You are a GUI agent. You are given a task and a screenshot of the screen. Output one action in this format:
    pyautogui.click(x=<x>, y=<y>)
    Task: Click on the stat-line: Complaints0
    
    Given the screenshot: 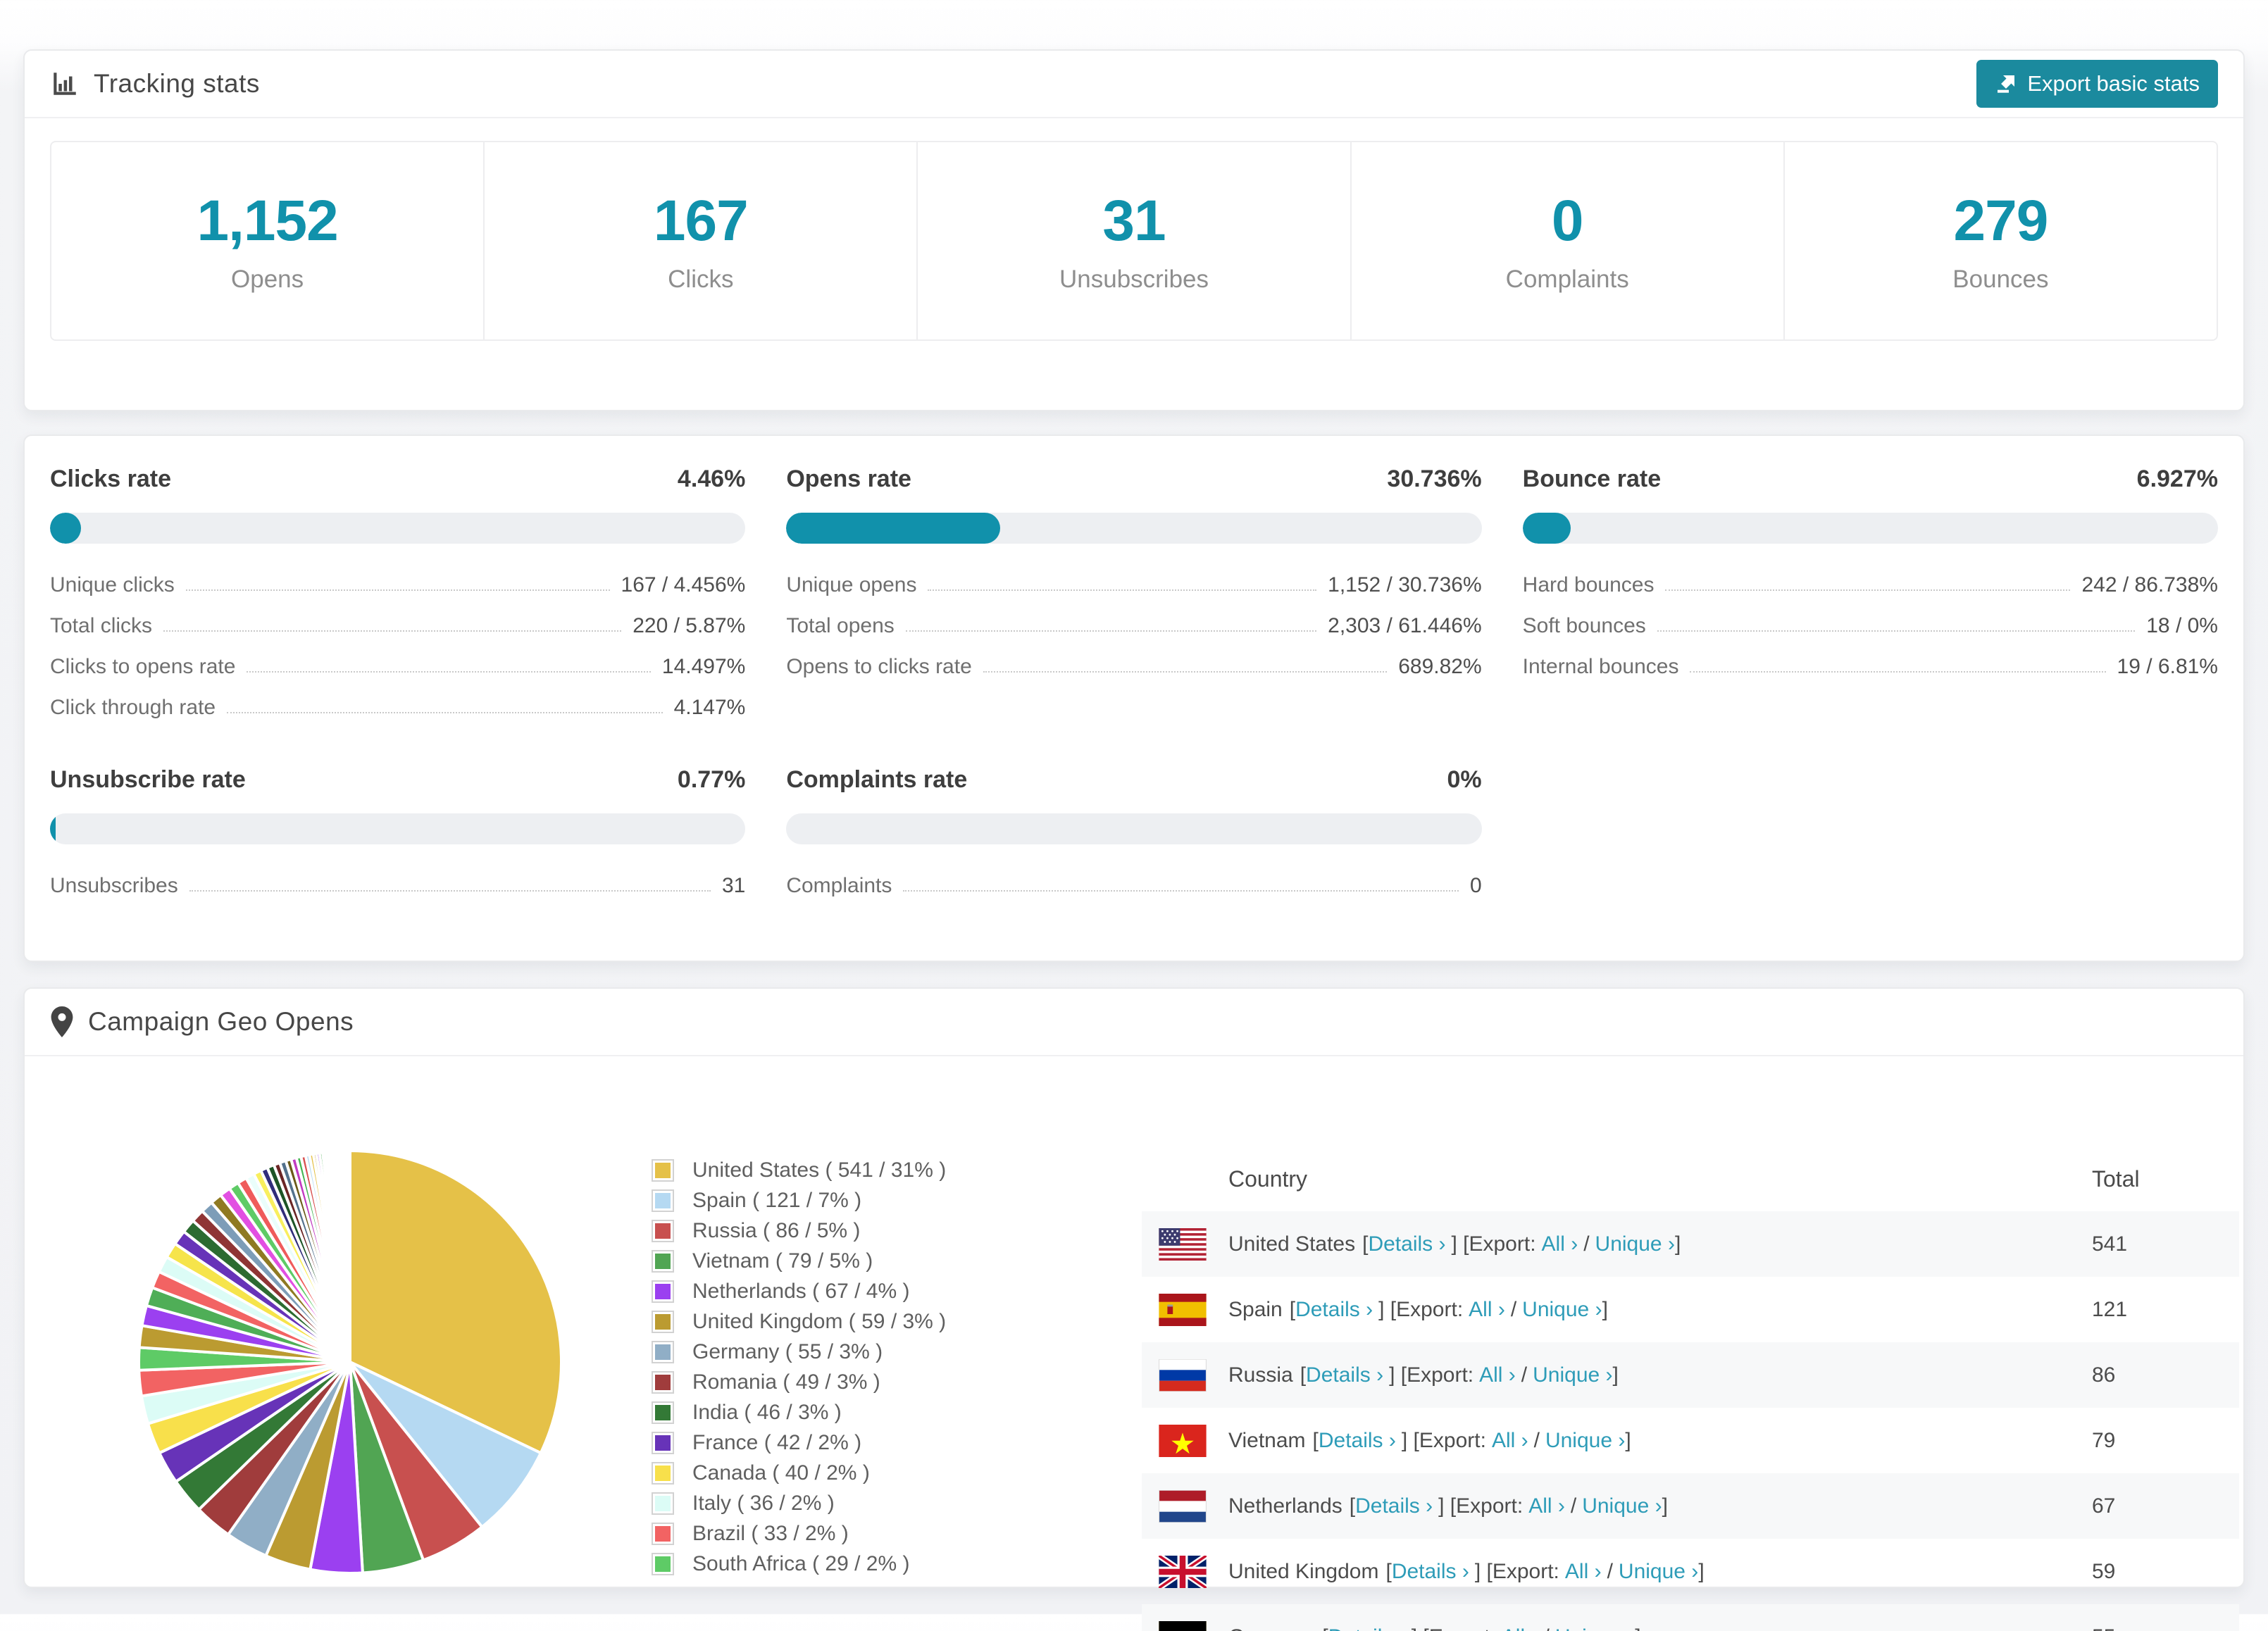 What is the action you would take?
    pyautogui.click(x=1134, y=877)
    